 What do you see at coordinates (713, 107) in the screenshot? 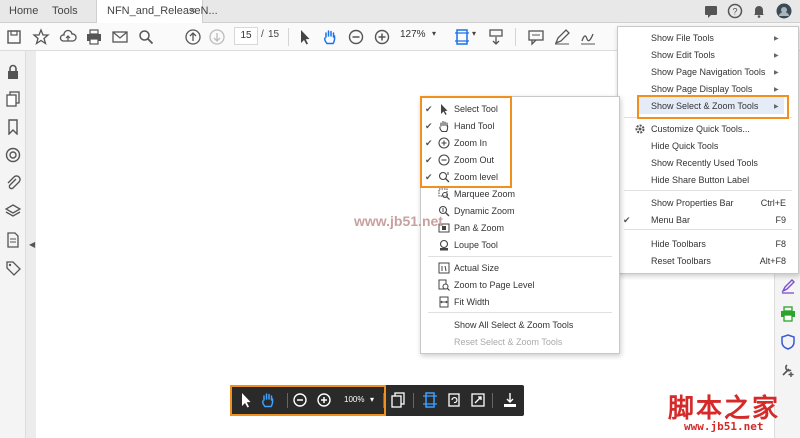
I see `highlight-box-main-menu` at bounding box center [713, 107].